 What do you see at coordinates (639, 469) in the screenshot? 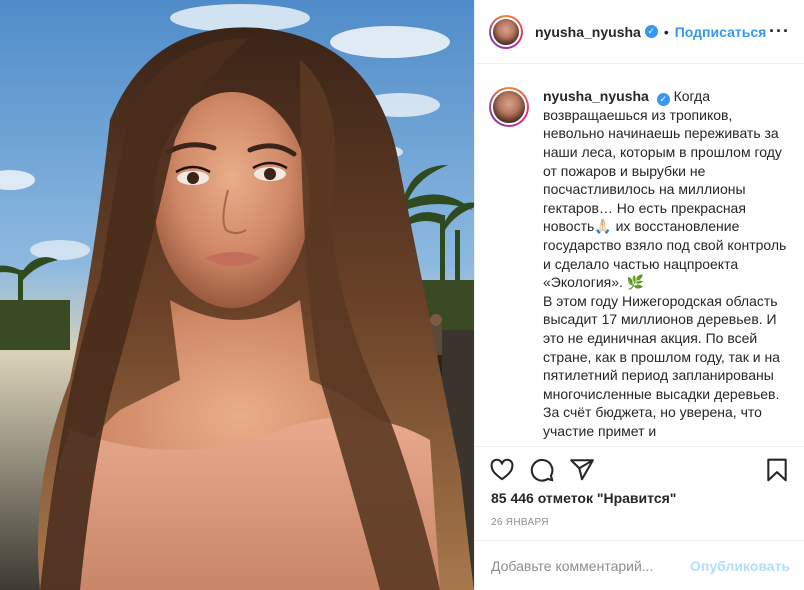
I see `post-actions` at bounding box center [639, 469].